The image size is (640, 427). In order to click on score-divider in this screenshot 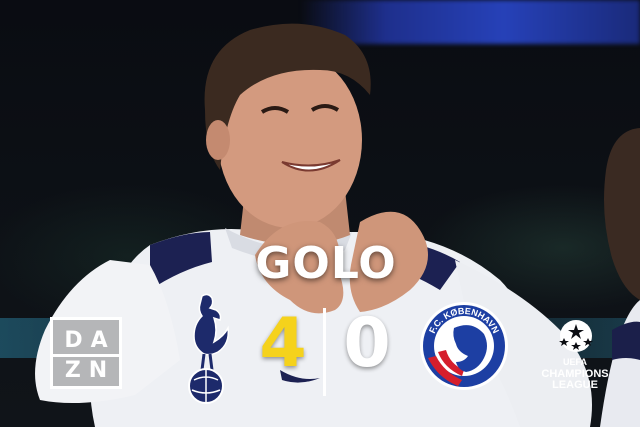, I will do `click(324, 352)`.